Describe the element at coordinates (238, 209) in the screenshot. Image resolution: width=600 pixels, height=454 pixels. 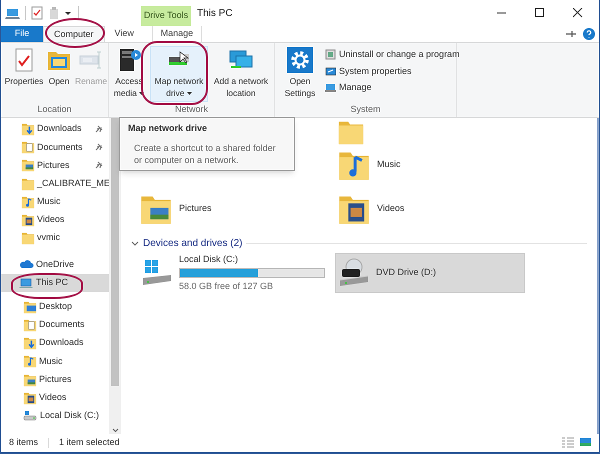
I see `folder-item: Pictures` at that location.